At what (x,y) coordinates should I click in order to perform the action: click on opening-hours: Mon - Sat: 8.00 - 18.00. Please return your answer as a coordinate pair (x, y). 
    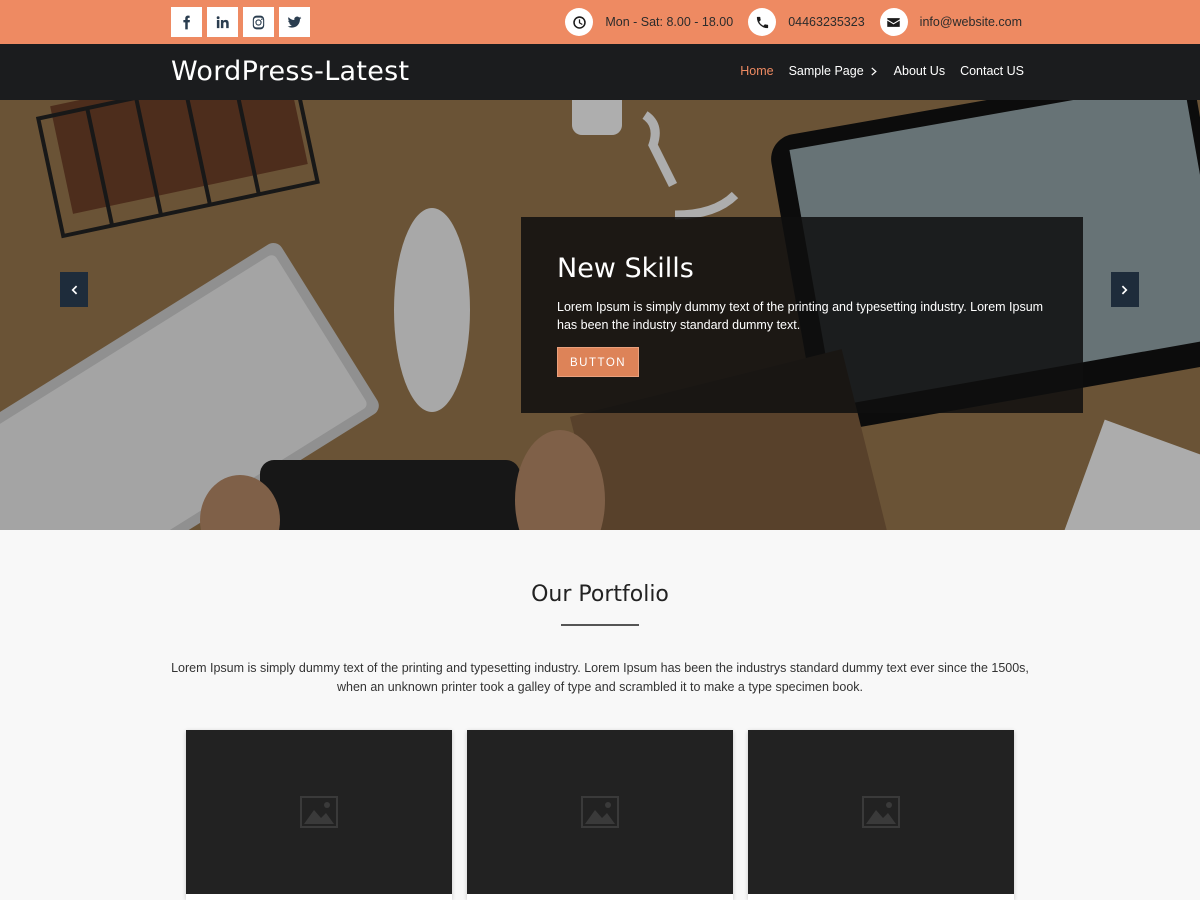
    Looking at the image, I should click on (649, 22).